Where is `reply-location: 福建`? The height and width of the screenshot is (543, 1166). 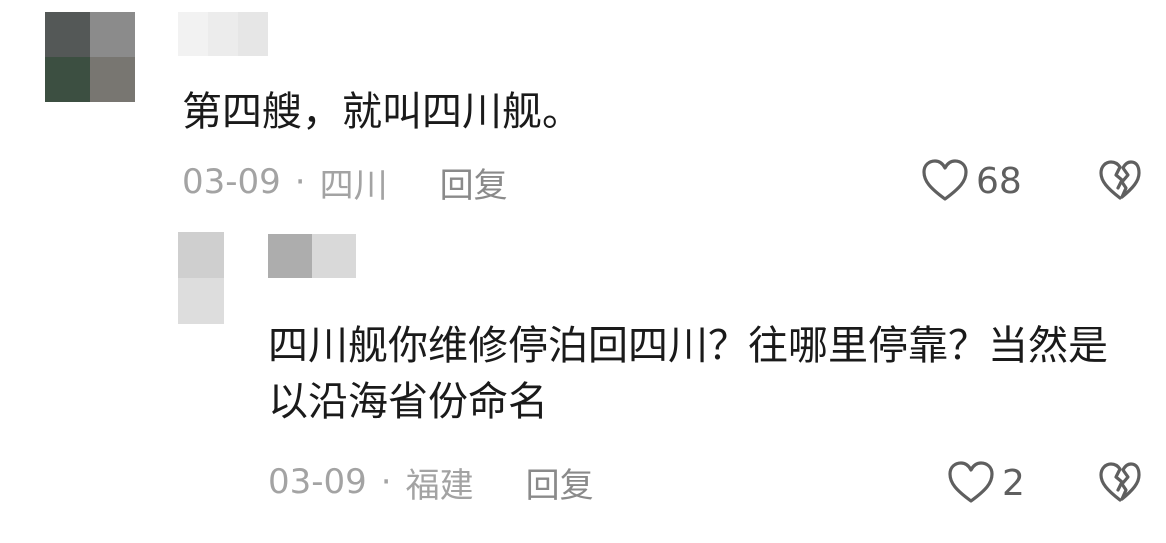
reply-location: 福建 is located at coordinates (439, 485).